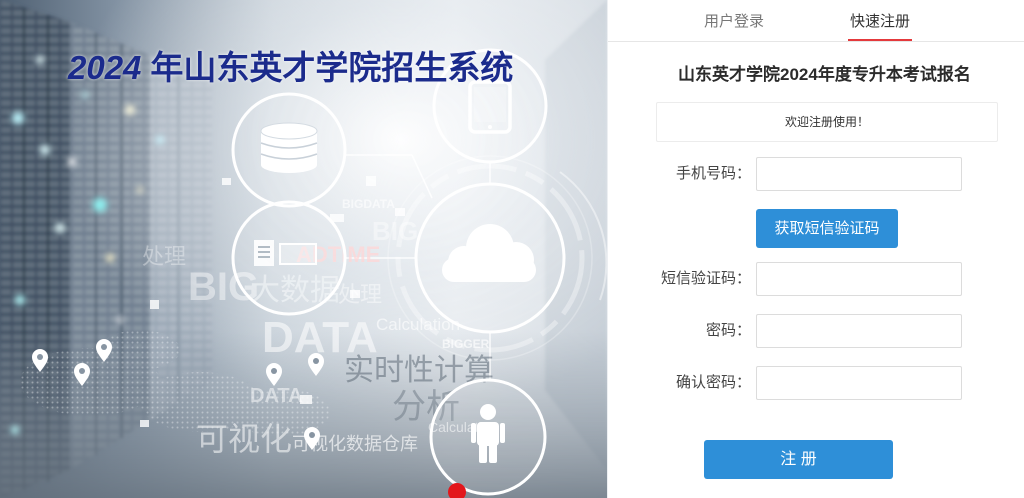 The height and width of the screenshot is (498, 1024). Describe the element at coordinates (734, 22) in the screenshot. I see `tab-user-login: 用户登录` at that location.